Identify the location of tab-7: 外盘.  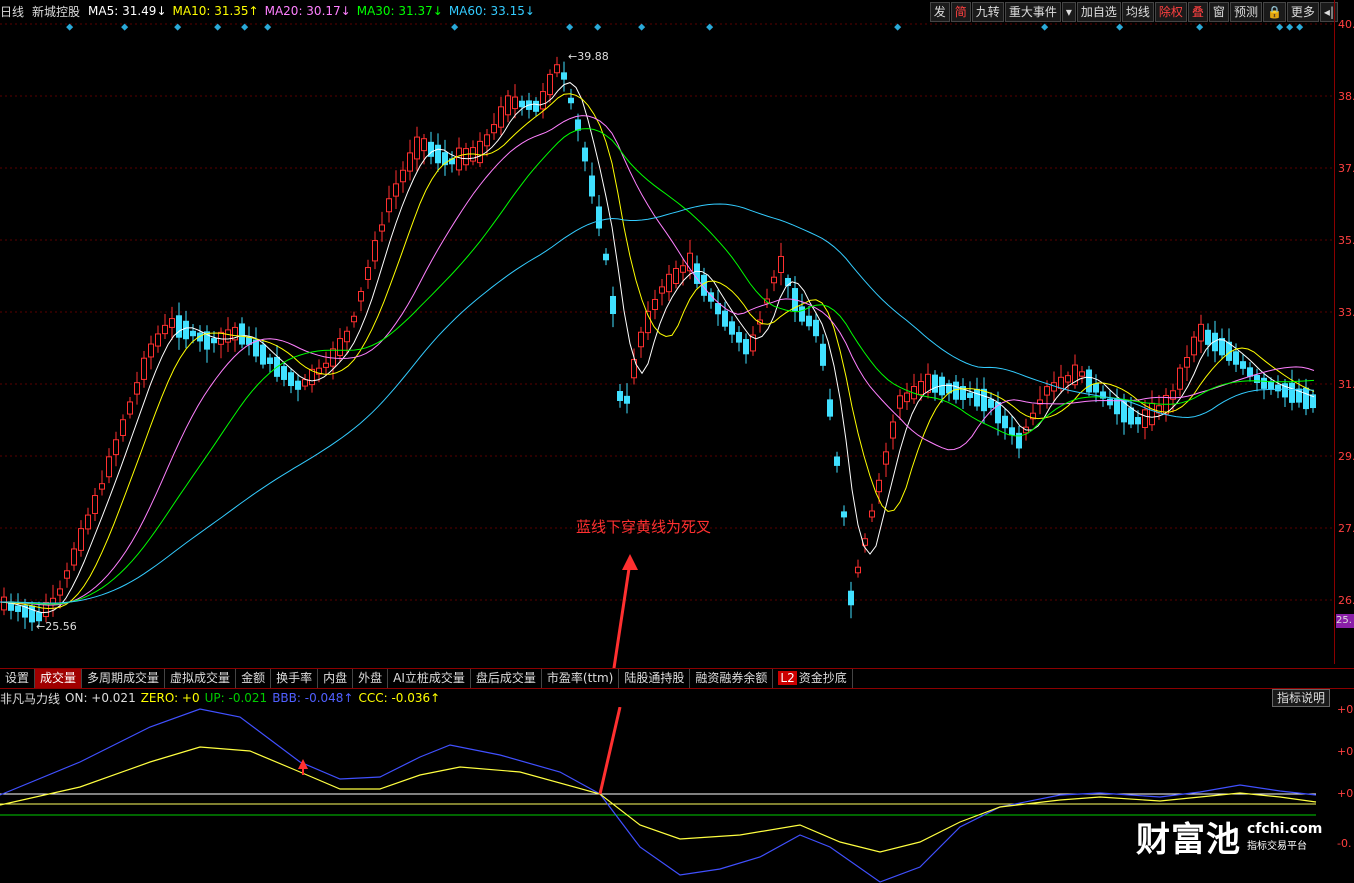
(371, 678).